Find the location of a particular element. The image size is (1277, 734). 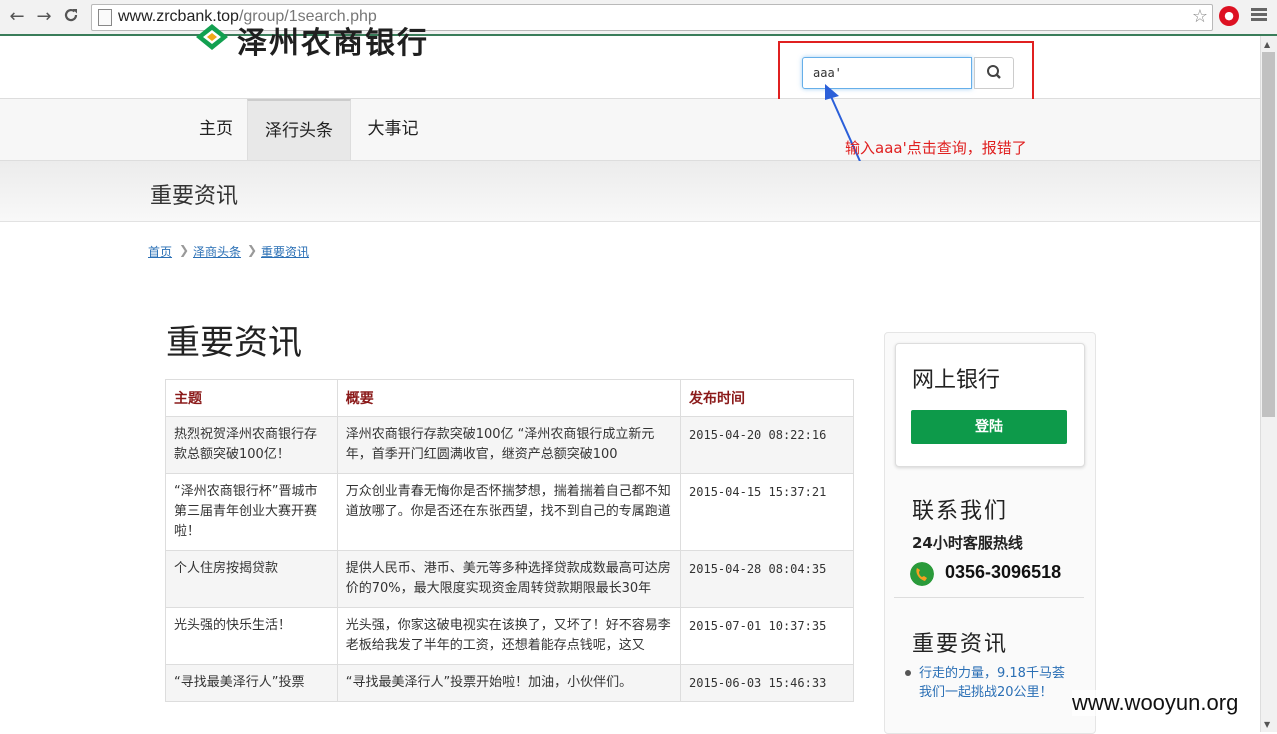

nav-item-events: 大事记 is located at coordinates (393, 129).